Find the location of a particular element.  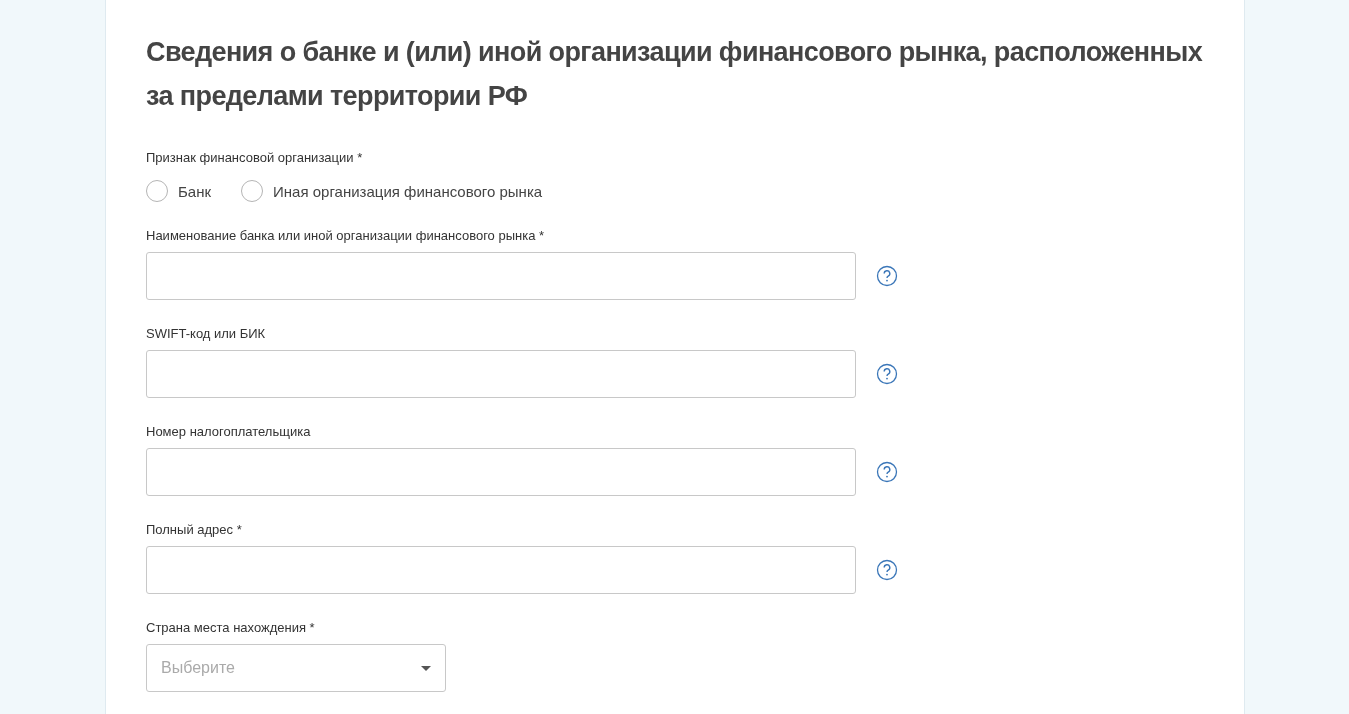

field-label: Номер налогоплательщика is located at coordinates (229, 432).